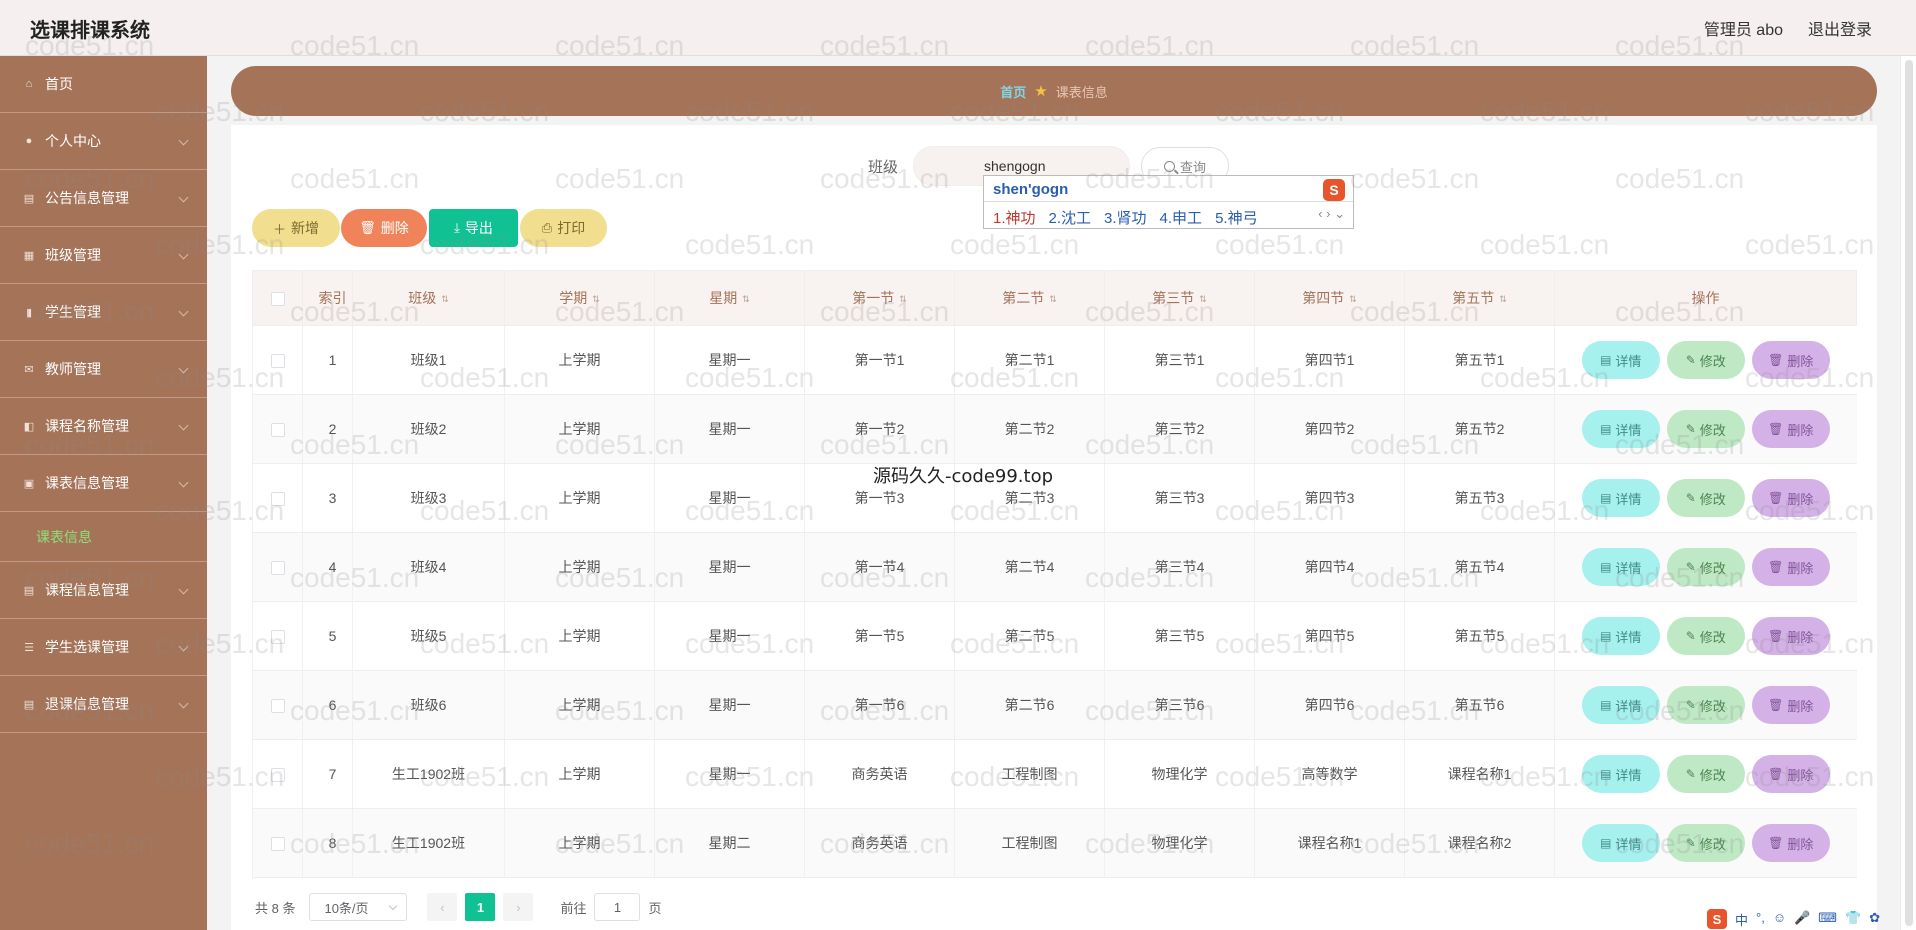 The image size is (1916, 930). Describe the element at coordinates (1690, 774) in the screenshot. I see `pencil-icon: ✎` at that location.